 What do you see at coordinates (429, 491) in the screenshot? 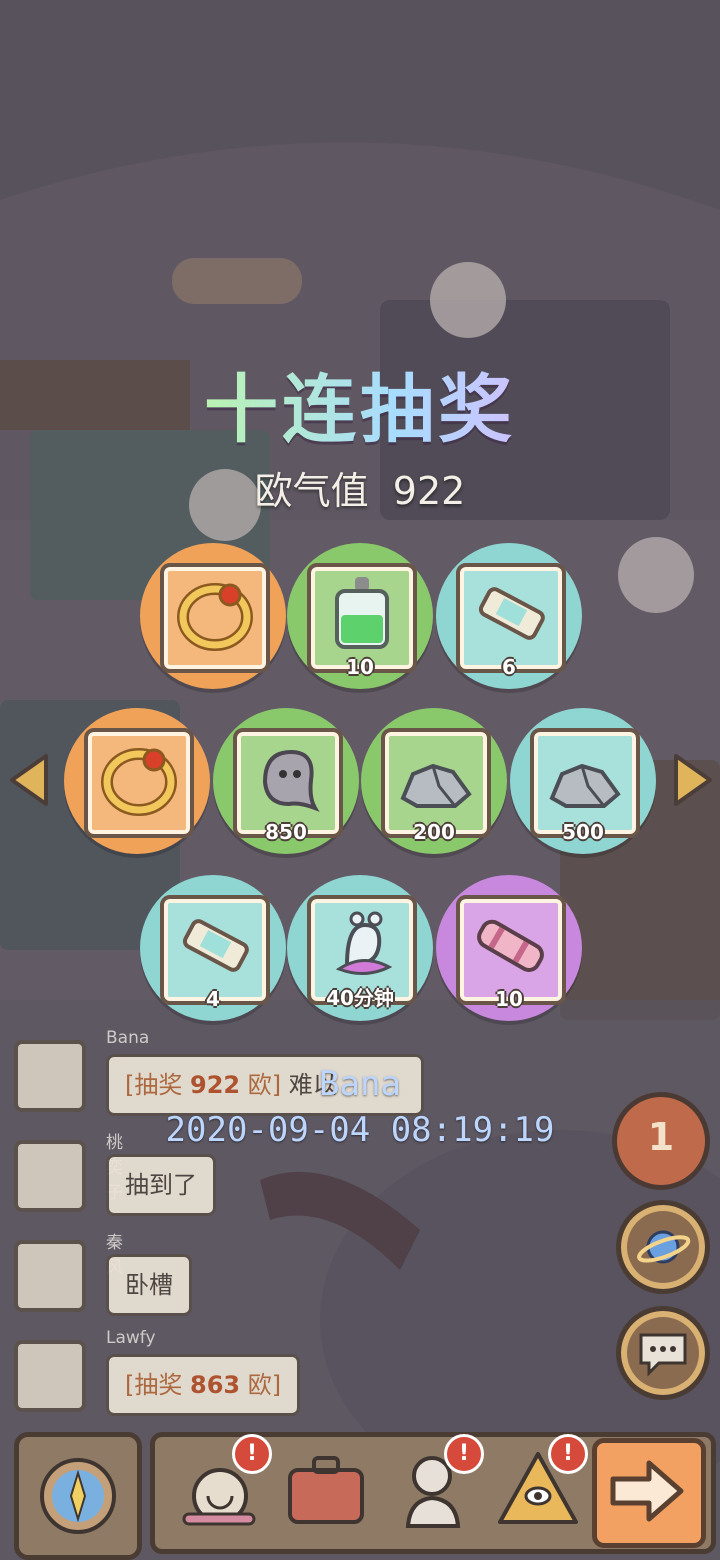
I see `luck-number: 922` at bounding box center [429, 491].